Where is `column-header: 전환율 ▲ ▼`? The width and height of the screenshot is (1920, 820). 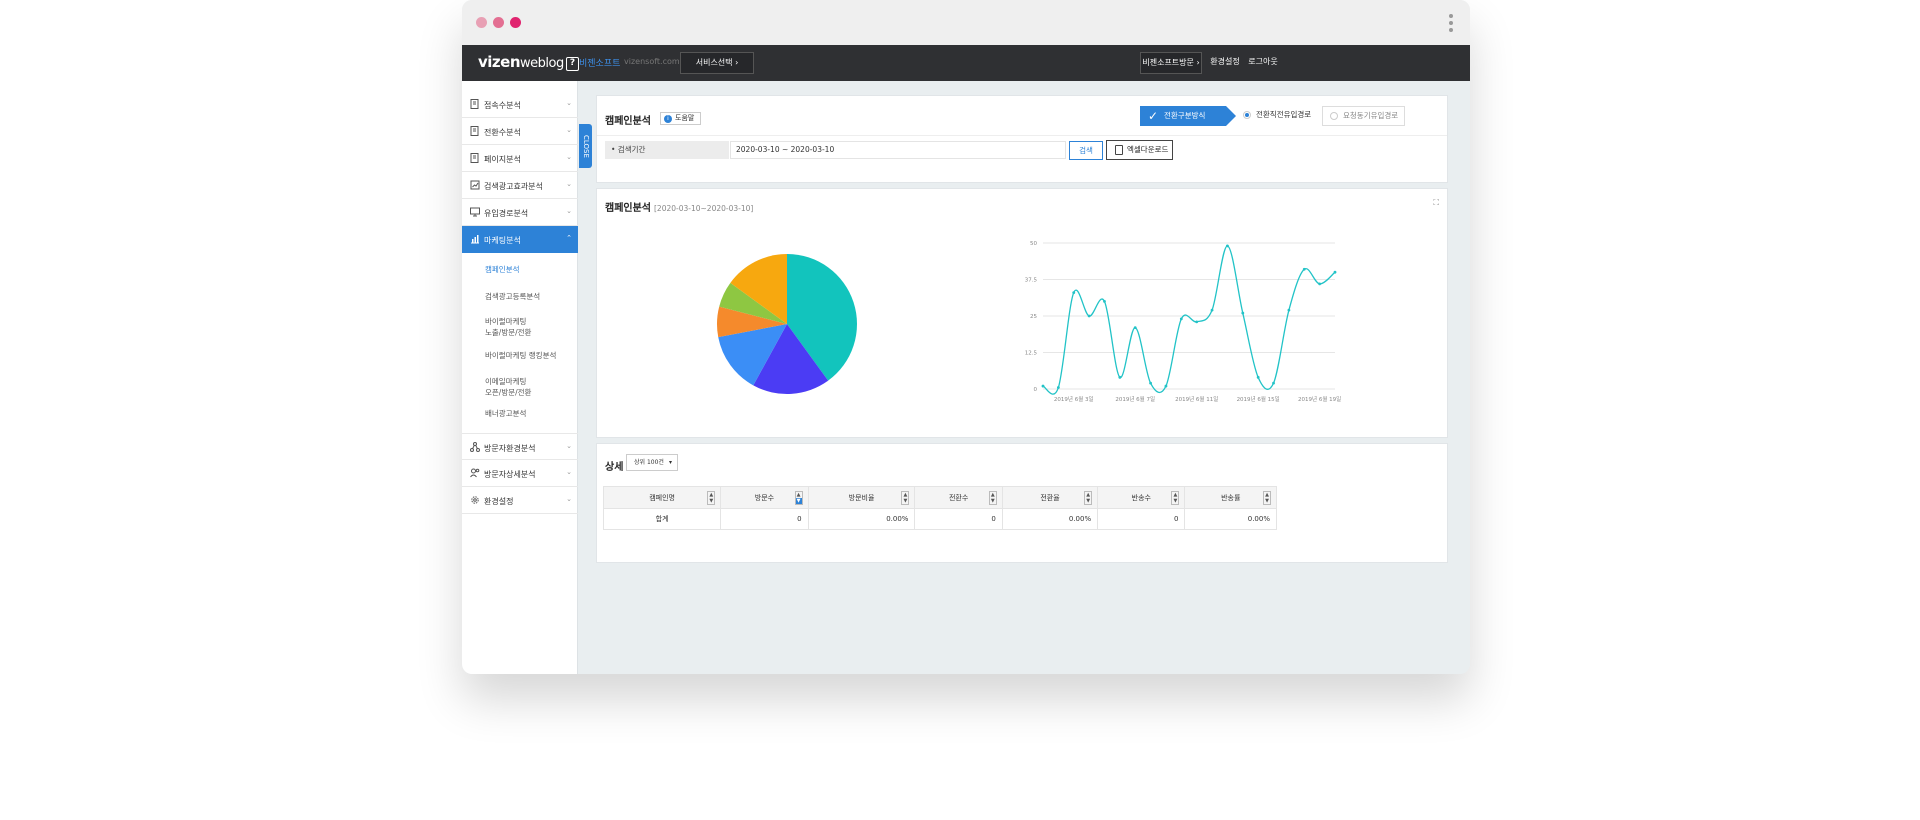
column-header: 전환율 ▲ ▼ is located at coordinates (1050, 497).